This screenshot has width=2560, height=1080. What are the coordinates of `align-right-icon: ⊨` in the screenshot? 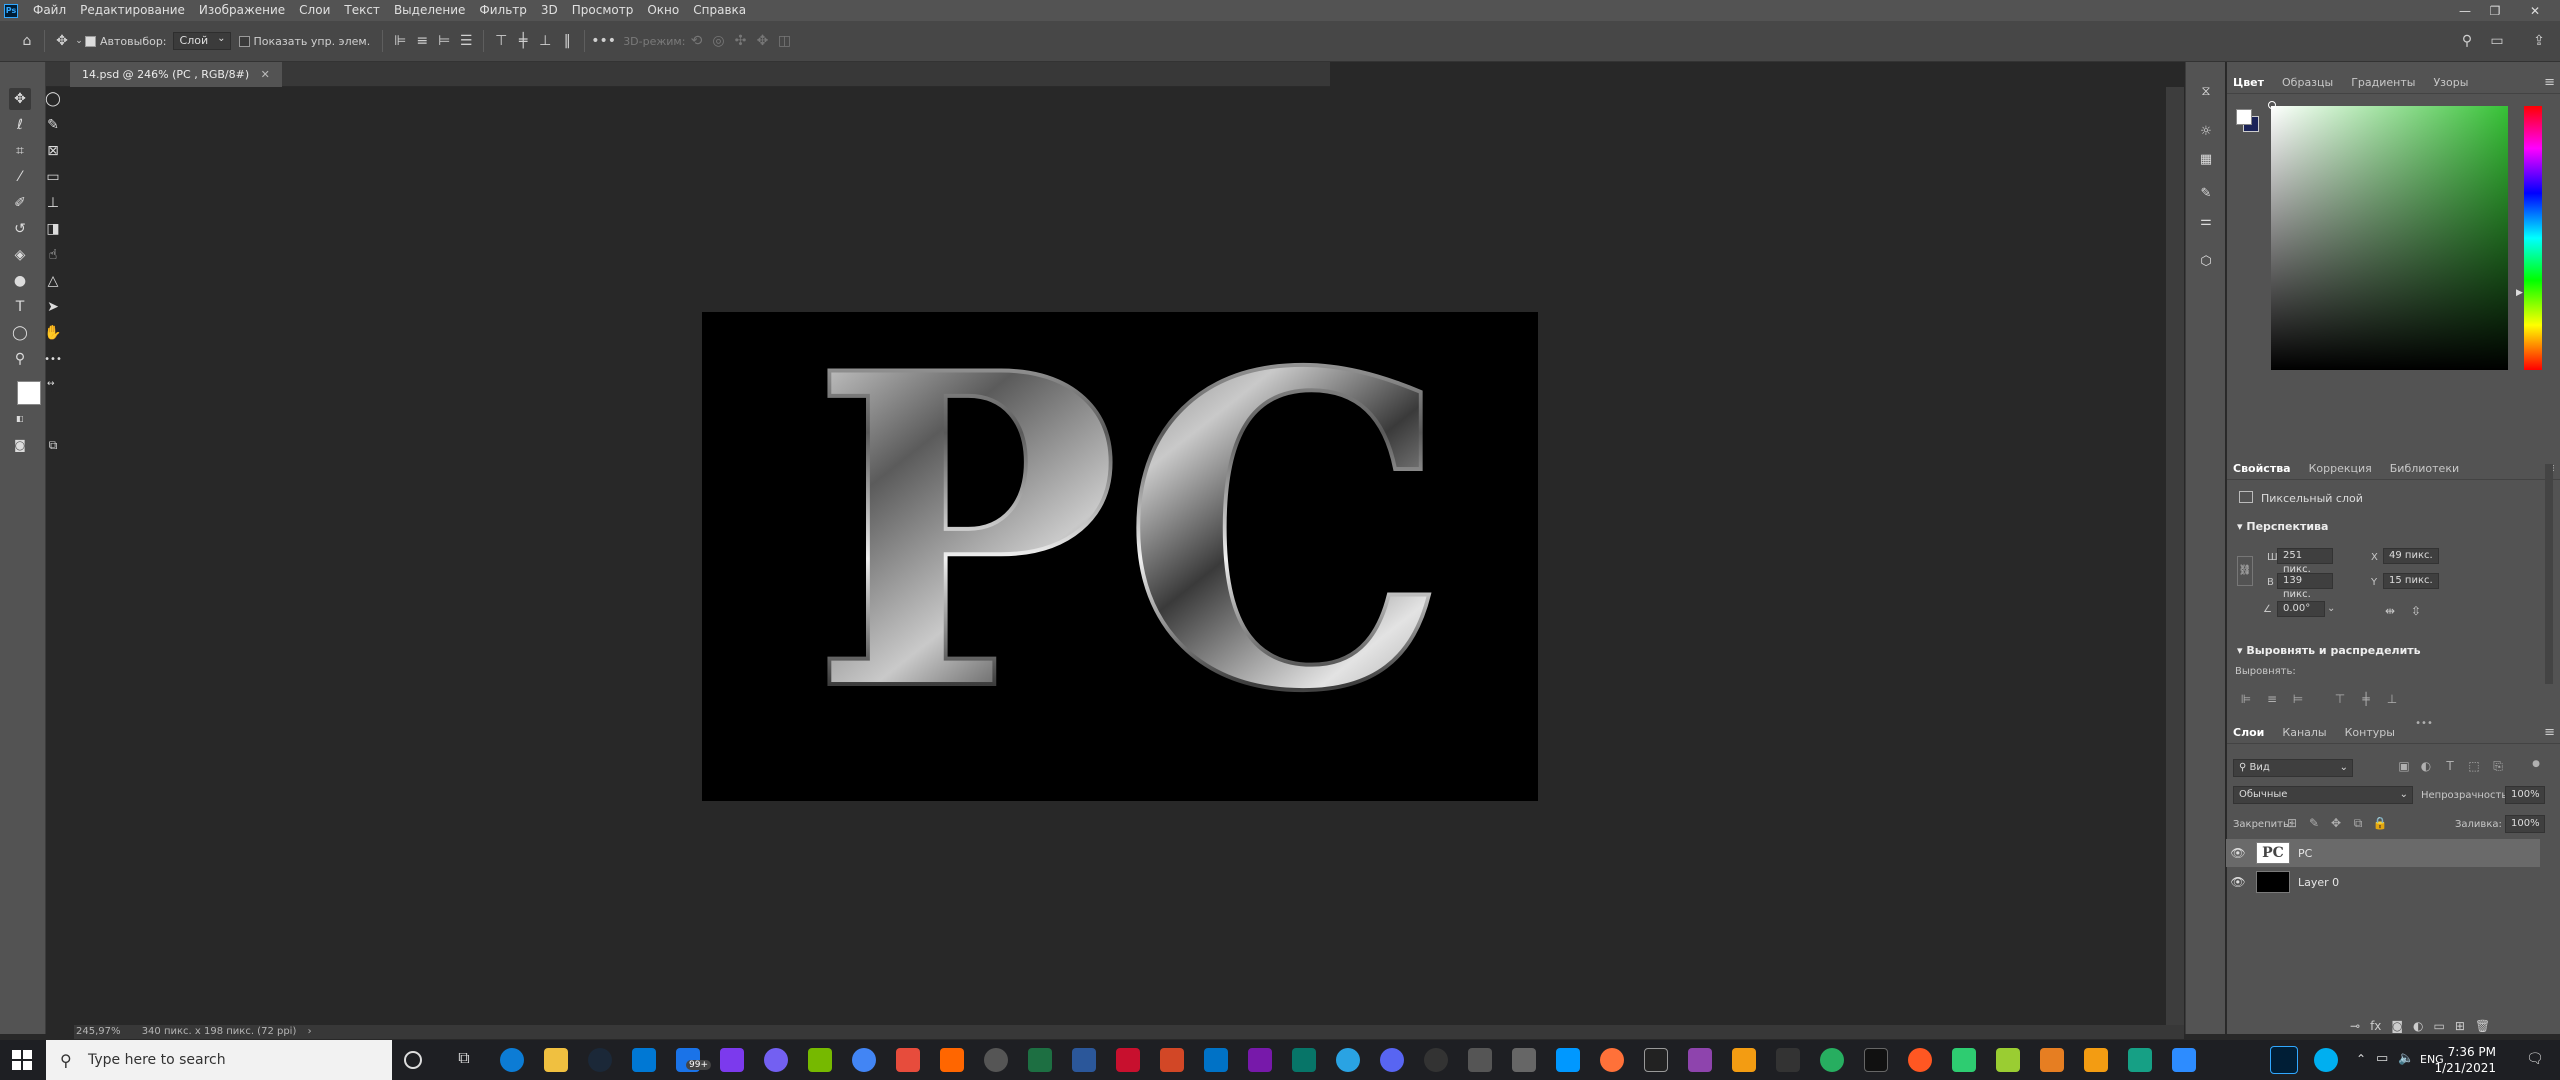 It's located at (444, 41).